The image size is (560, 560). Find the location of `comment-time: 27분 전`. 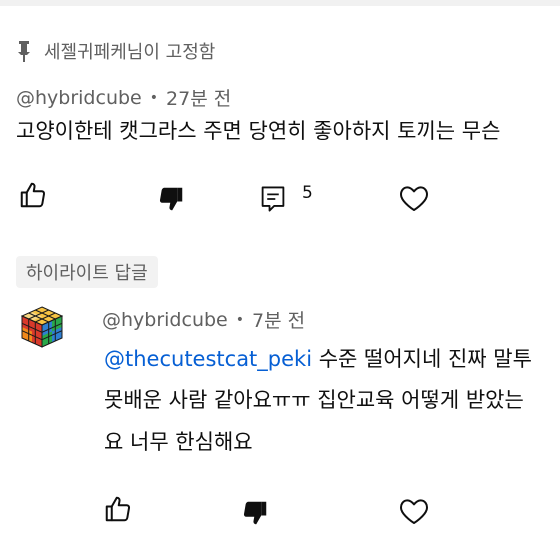

comment-time: 27분 전 is located at coordinates (198, 97).